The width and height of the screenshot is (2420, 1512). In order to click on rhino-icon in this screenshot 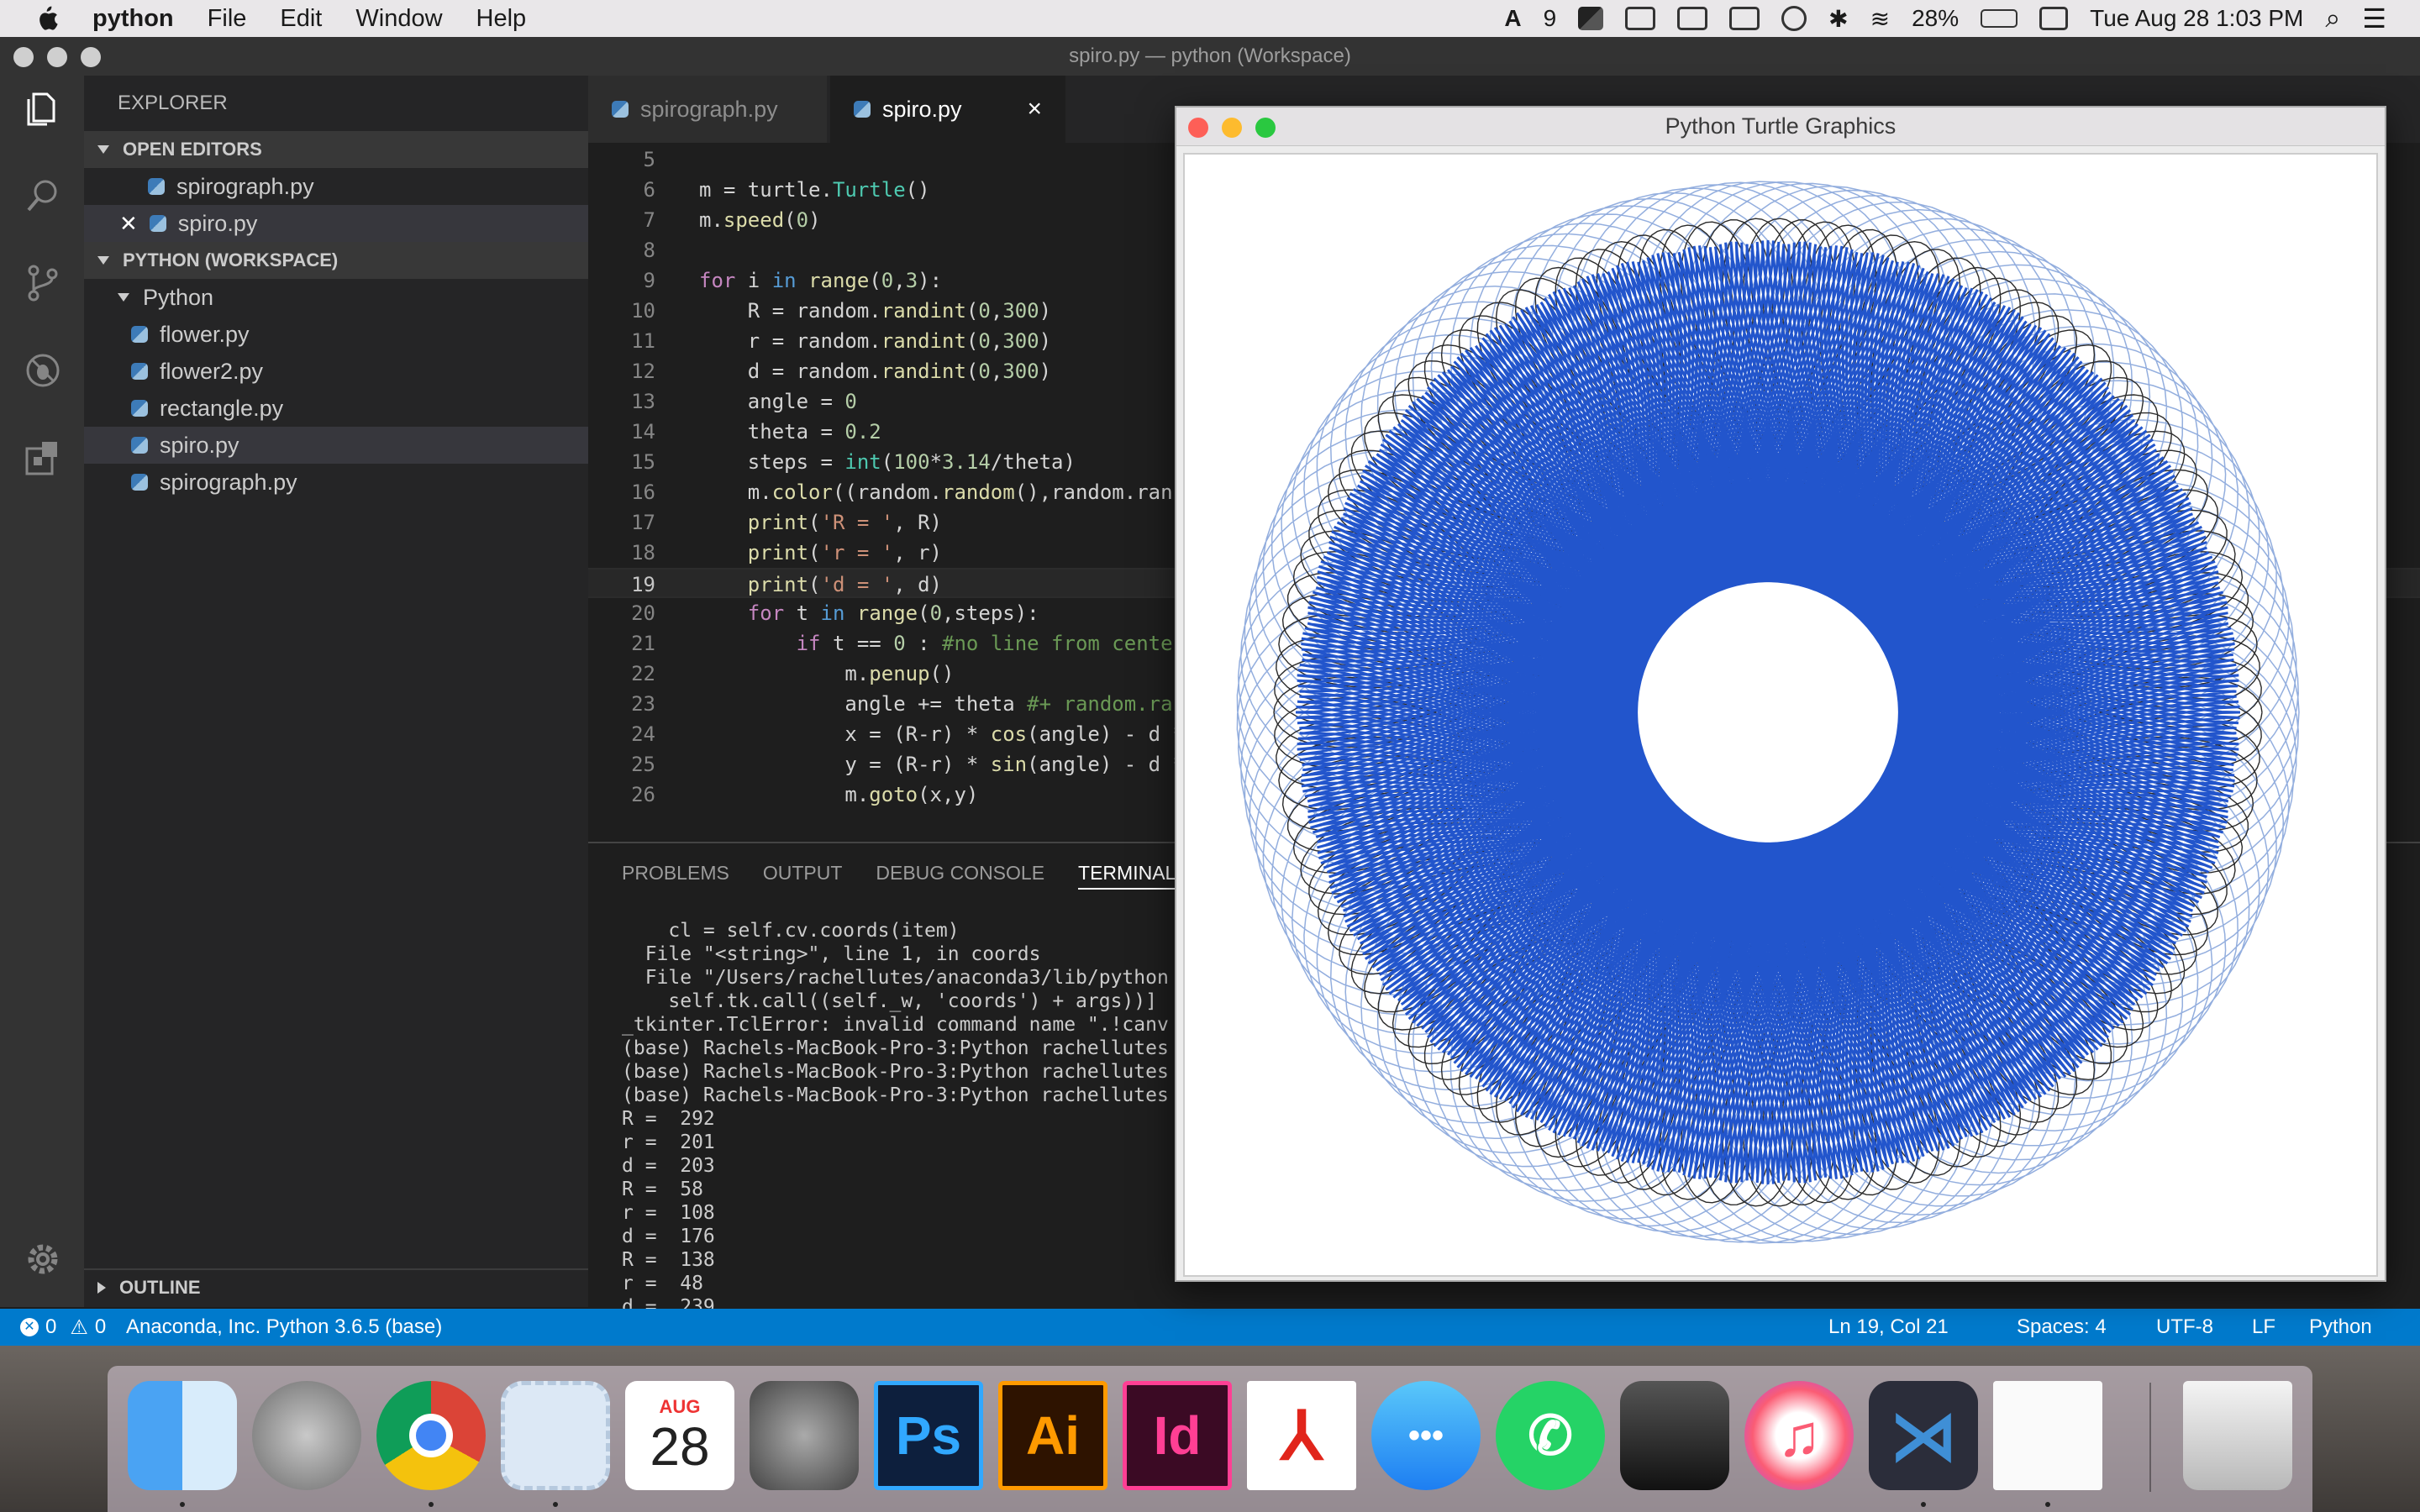, I will do `click(1675, 1435)`.